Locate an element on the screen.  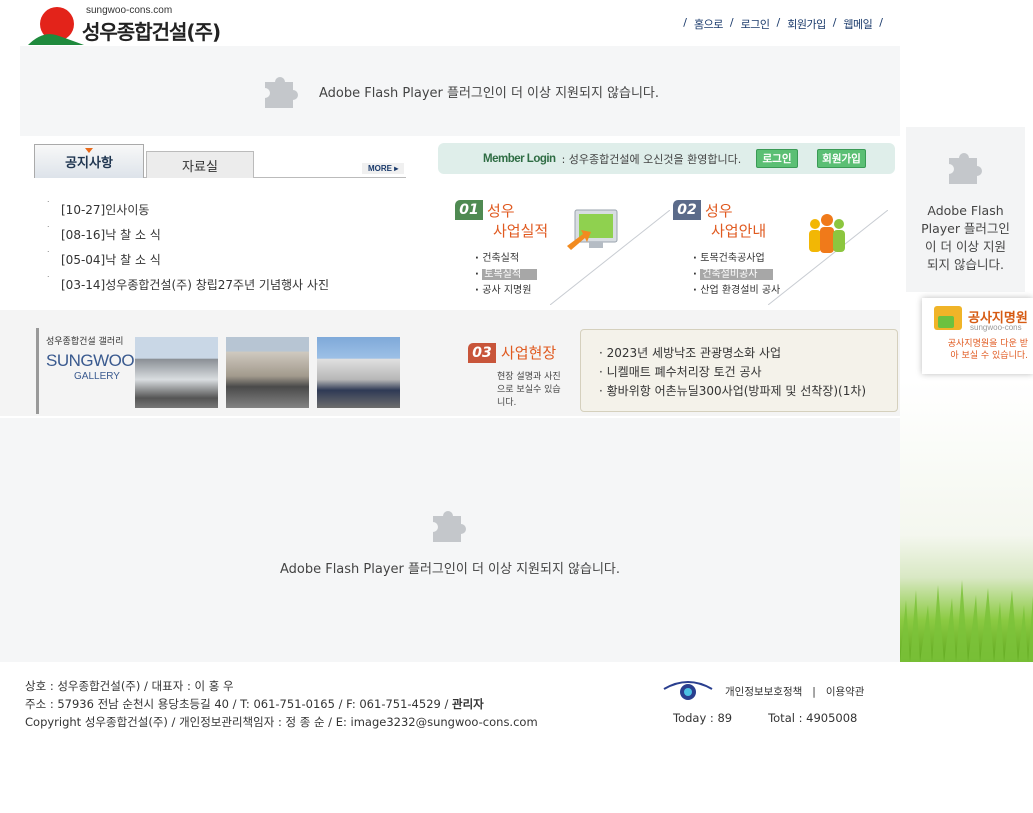
monitor-icon is located at coordinates (592, 229).